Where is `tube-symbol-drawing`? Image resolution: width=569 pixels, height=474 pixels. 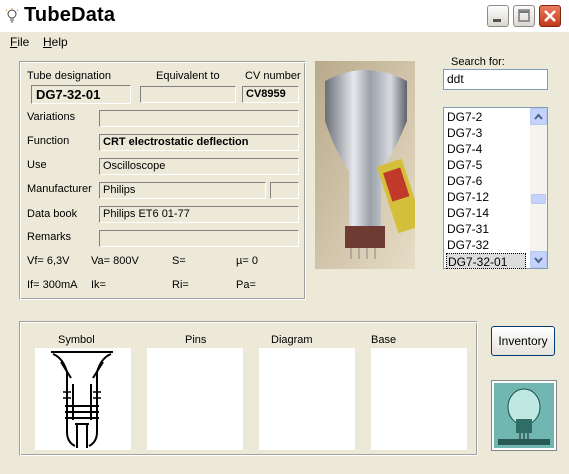 tube-symbol-drawing is located at coordinates (82, 399).